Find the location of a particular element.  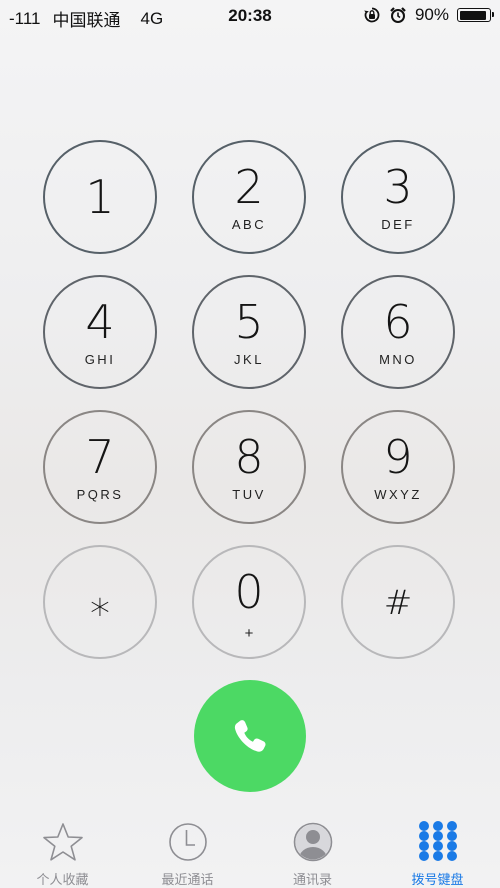

key-letters: PQRS is located at coordinates (100, 494).